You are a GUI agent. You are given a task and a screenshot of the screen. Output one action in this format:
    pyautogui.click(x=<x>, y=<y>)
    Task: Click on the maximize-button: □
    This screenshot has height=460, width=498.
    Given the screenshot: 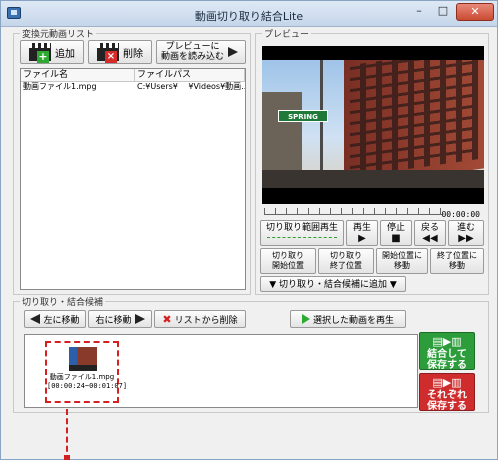 What is the action you would take?
    pyautogui.click(x=443, y=12)
    